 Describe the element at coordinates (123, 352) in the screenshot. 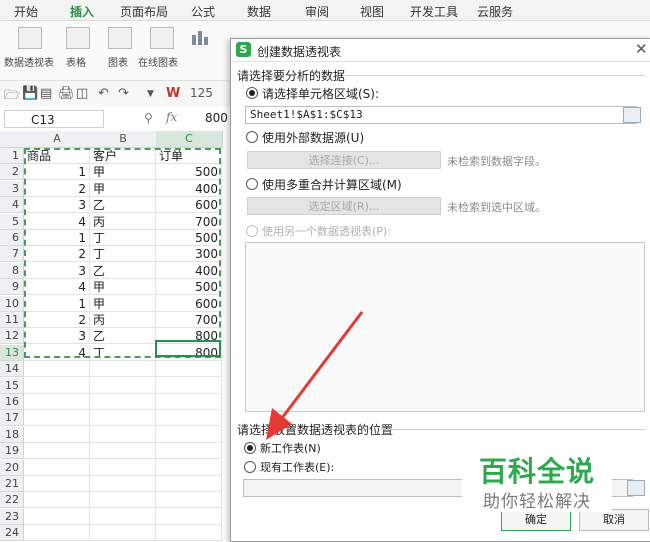

I see `cell: 丁` at that location.